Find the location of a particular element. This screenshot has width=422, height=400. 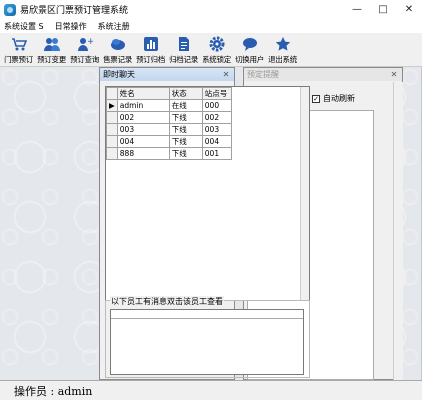

gear-icon is located at coordinates (216, 44).